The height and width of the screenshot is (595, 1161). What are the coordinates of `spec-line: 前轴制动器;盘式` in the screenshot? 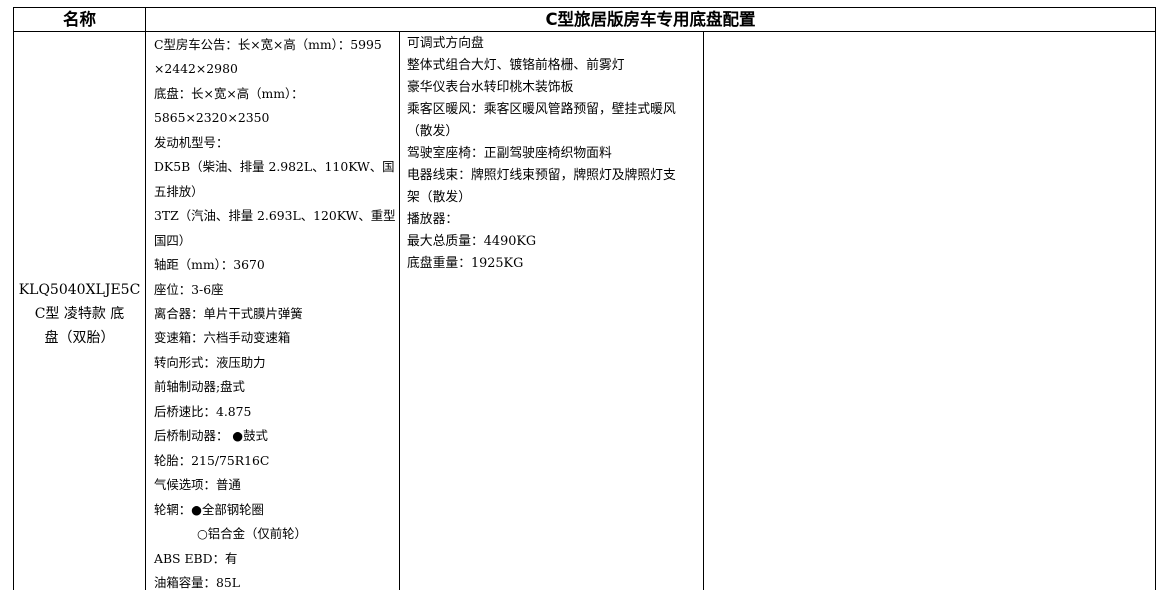 It's located at (199, 387).